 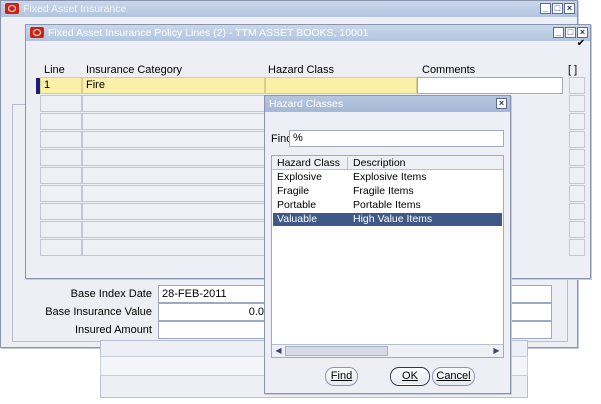 What do you see at coordinates (347, 163) in the screenshot?
I see `list-header-divider` at bounding box center [347, 163].